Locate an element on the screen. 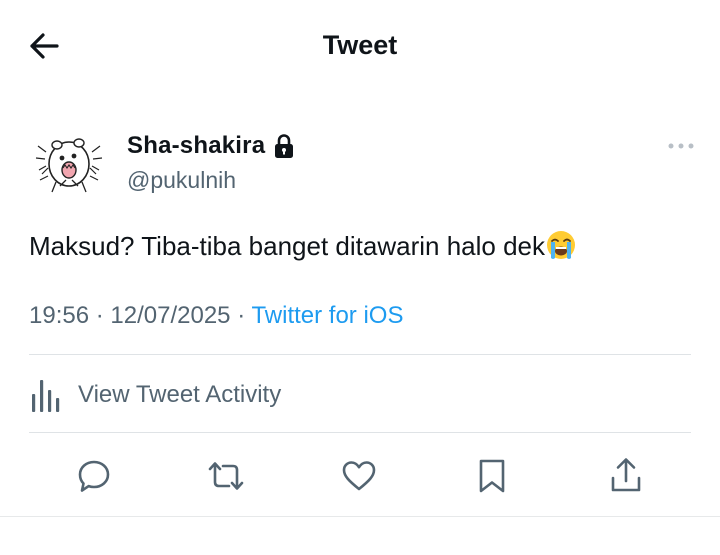  view-tweet-activity-button: View Tweet Activity is located at coordinates (155, 395).